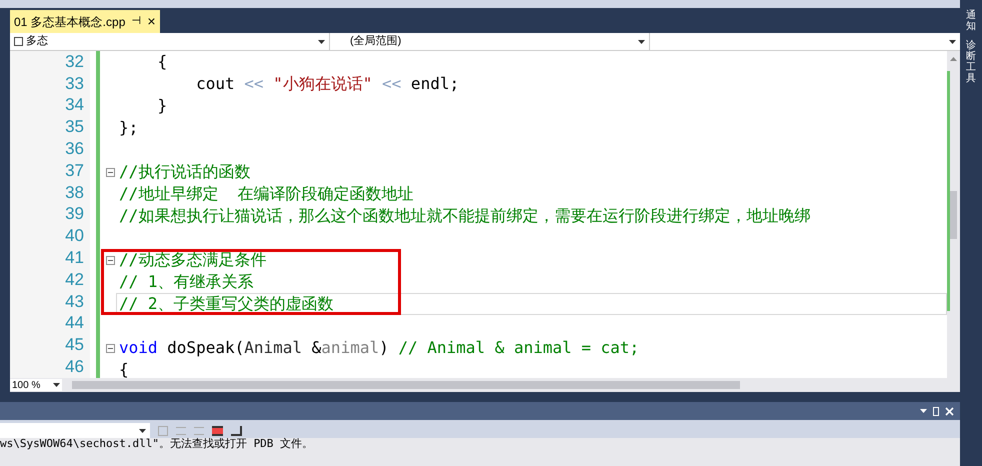  I want to click on document-tab: 01 多态基本概念.cpp ⊣ ×, so click(85, 21).